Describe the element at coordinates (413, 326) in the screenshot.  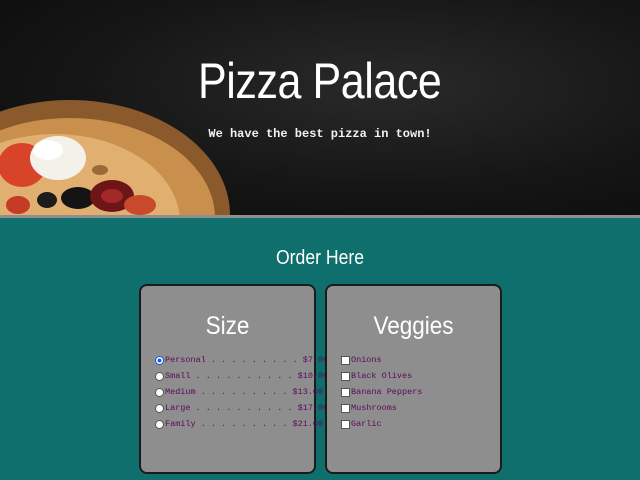
I see `veggies-panel-title: Veggies` at that location.